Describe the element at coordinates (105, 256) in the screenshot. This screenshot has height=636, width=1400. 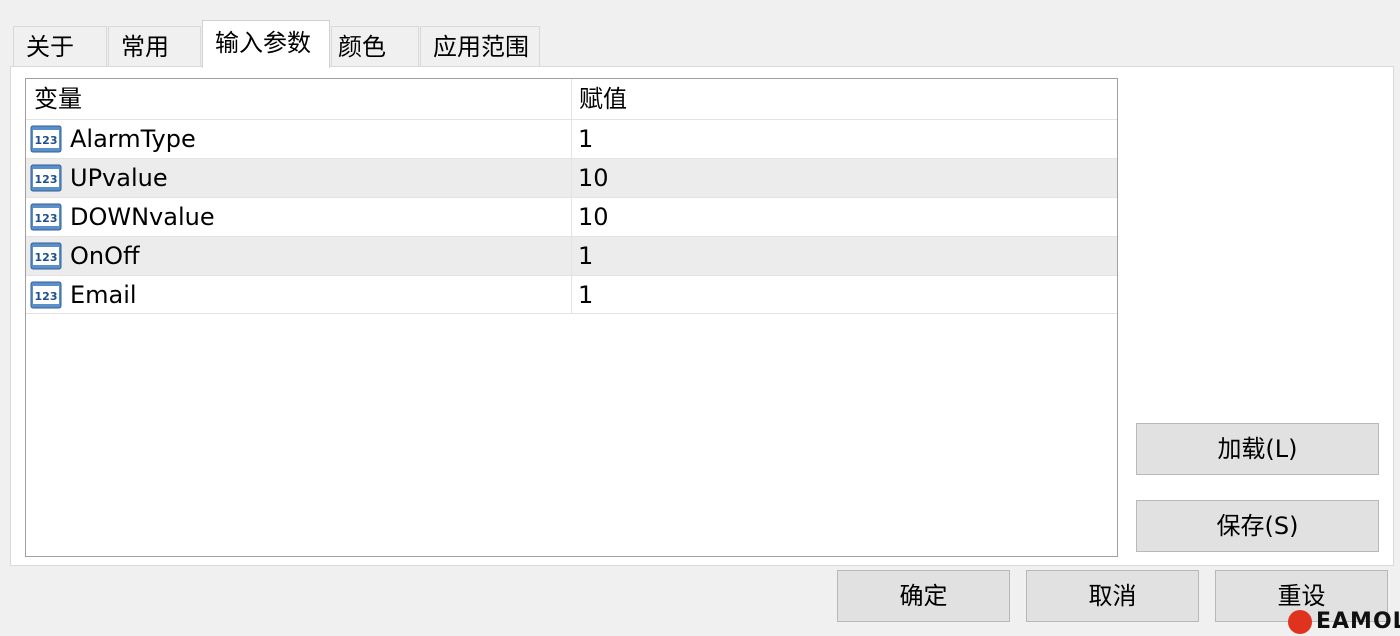
I see `variable-name: OnOff` at that location.